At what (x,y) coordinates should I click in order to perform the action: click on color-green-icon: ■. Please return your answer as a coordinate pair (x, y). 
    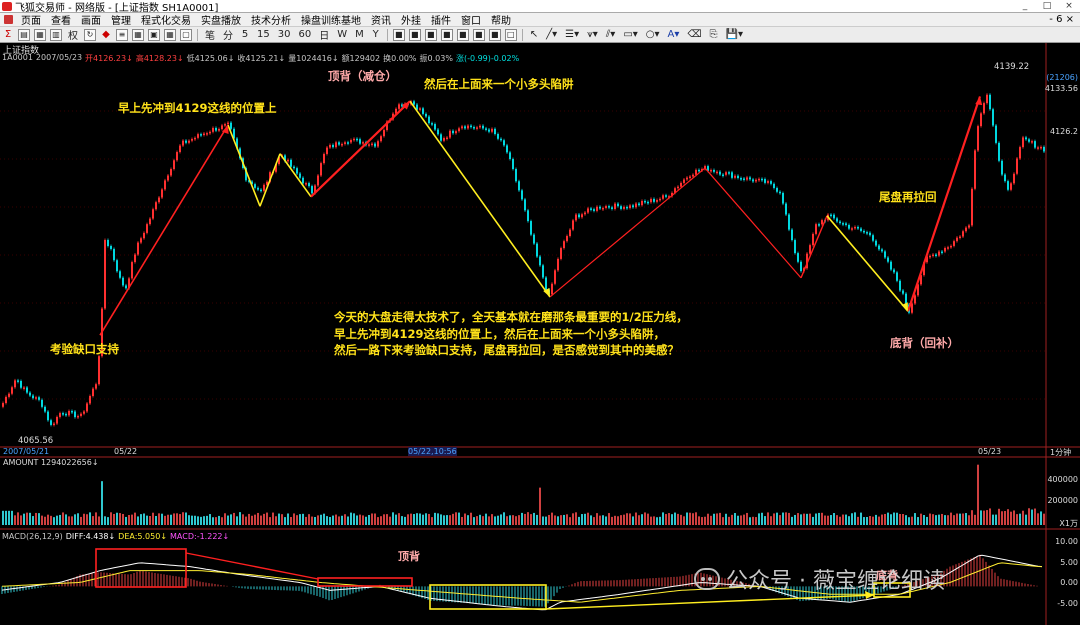
    Looking at the image, I should click on (430, 34).